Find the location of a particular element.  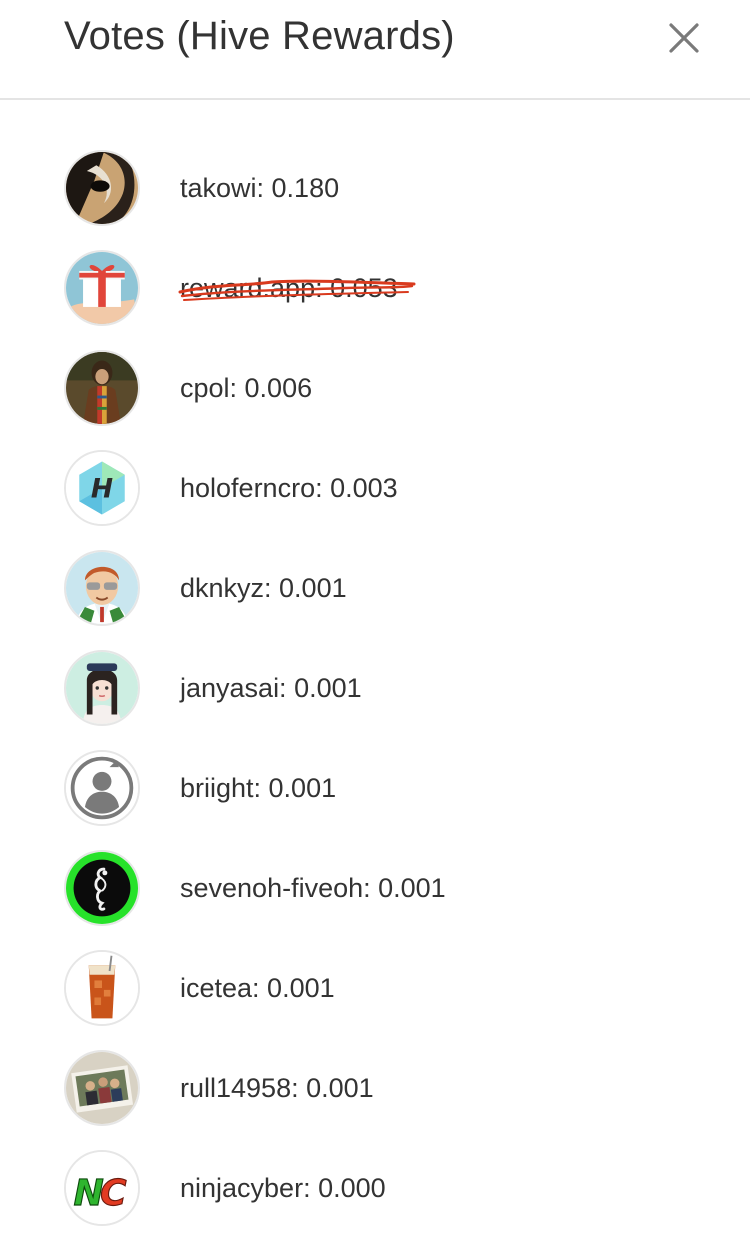

cartoon-girl-avatar is located at coordinates (102, 688).